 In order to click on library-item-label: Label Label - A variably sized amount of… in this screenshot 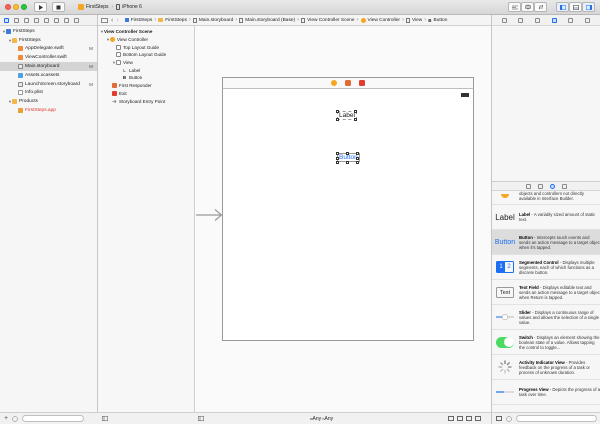, I will do `click(546, 217)`.